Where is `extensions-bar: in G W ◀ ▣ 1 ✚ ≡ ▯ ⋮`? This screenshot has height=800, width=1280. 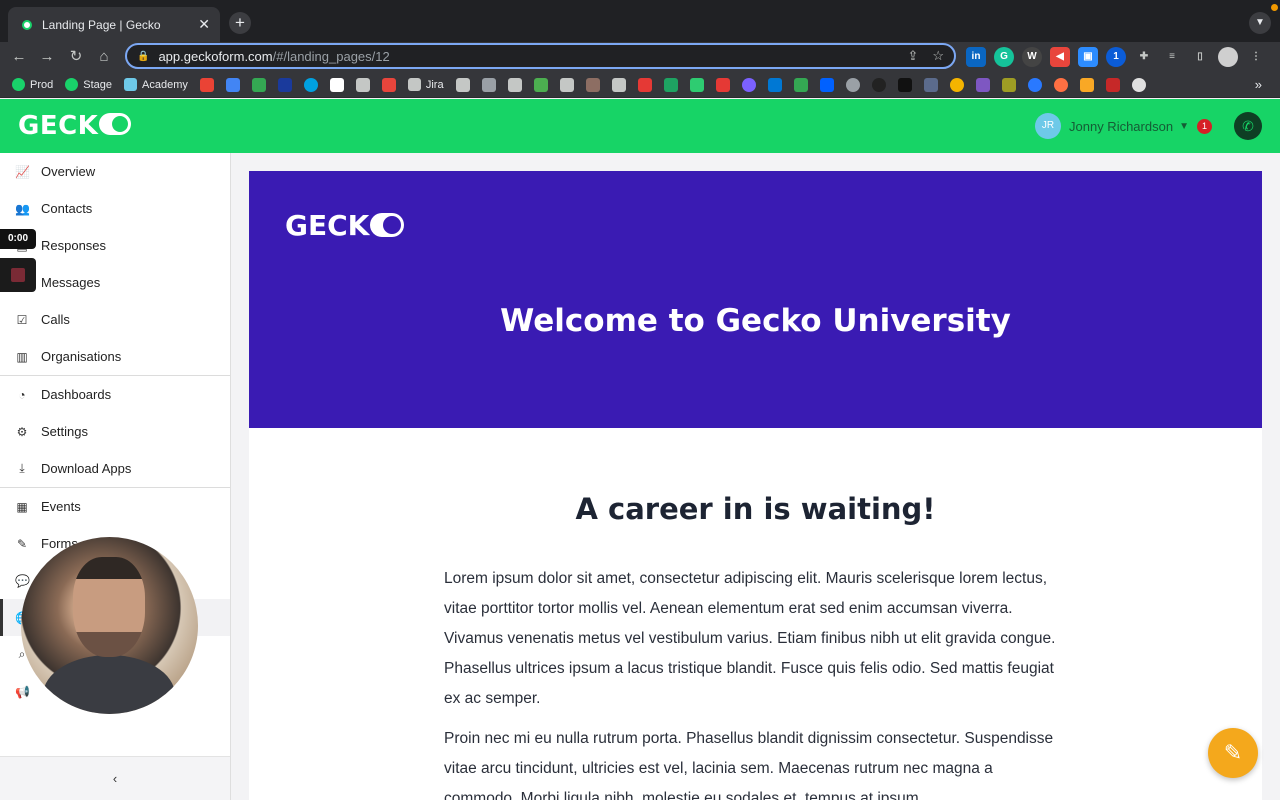
extensions-bar: in G W ◀ ▣ 1 ✚ ≡ ▯ ⋮ is located at coordinates (1116, 57).